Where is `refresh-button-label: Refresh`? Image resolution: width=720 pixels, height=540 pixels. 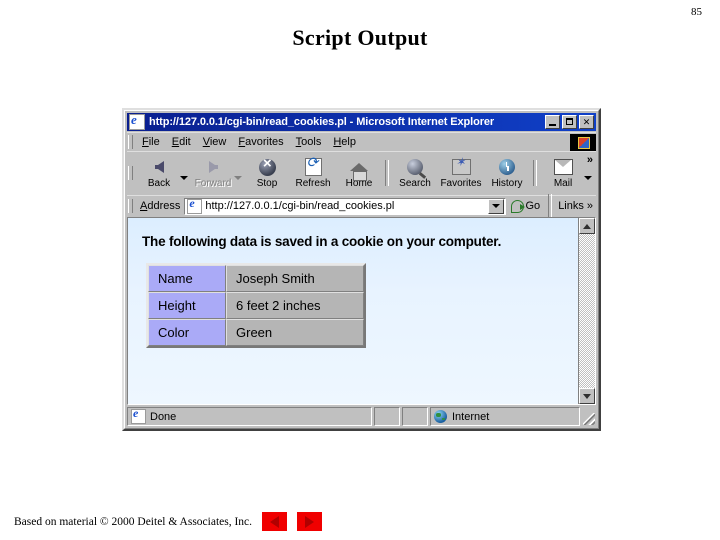 refresh-button-label: Refresh is located at coordinates (313, 183).